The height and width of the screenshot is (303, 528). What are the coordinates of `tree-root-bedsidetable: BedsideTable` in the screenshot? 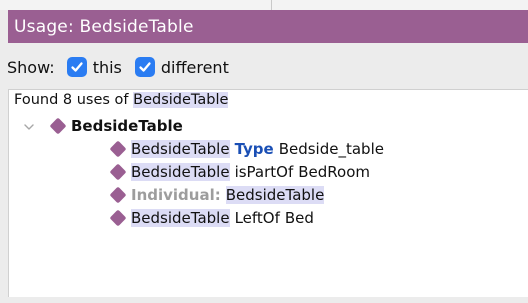 It's located at (116, 126).